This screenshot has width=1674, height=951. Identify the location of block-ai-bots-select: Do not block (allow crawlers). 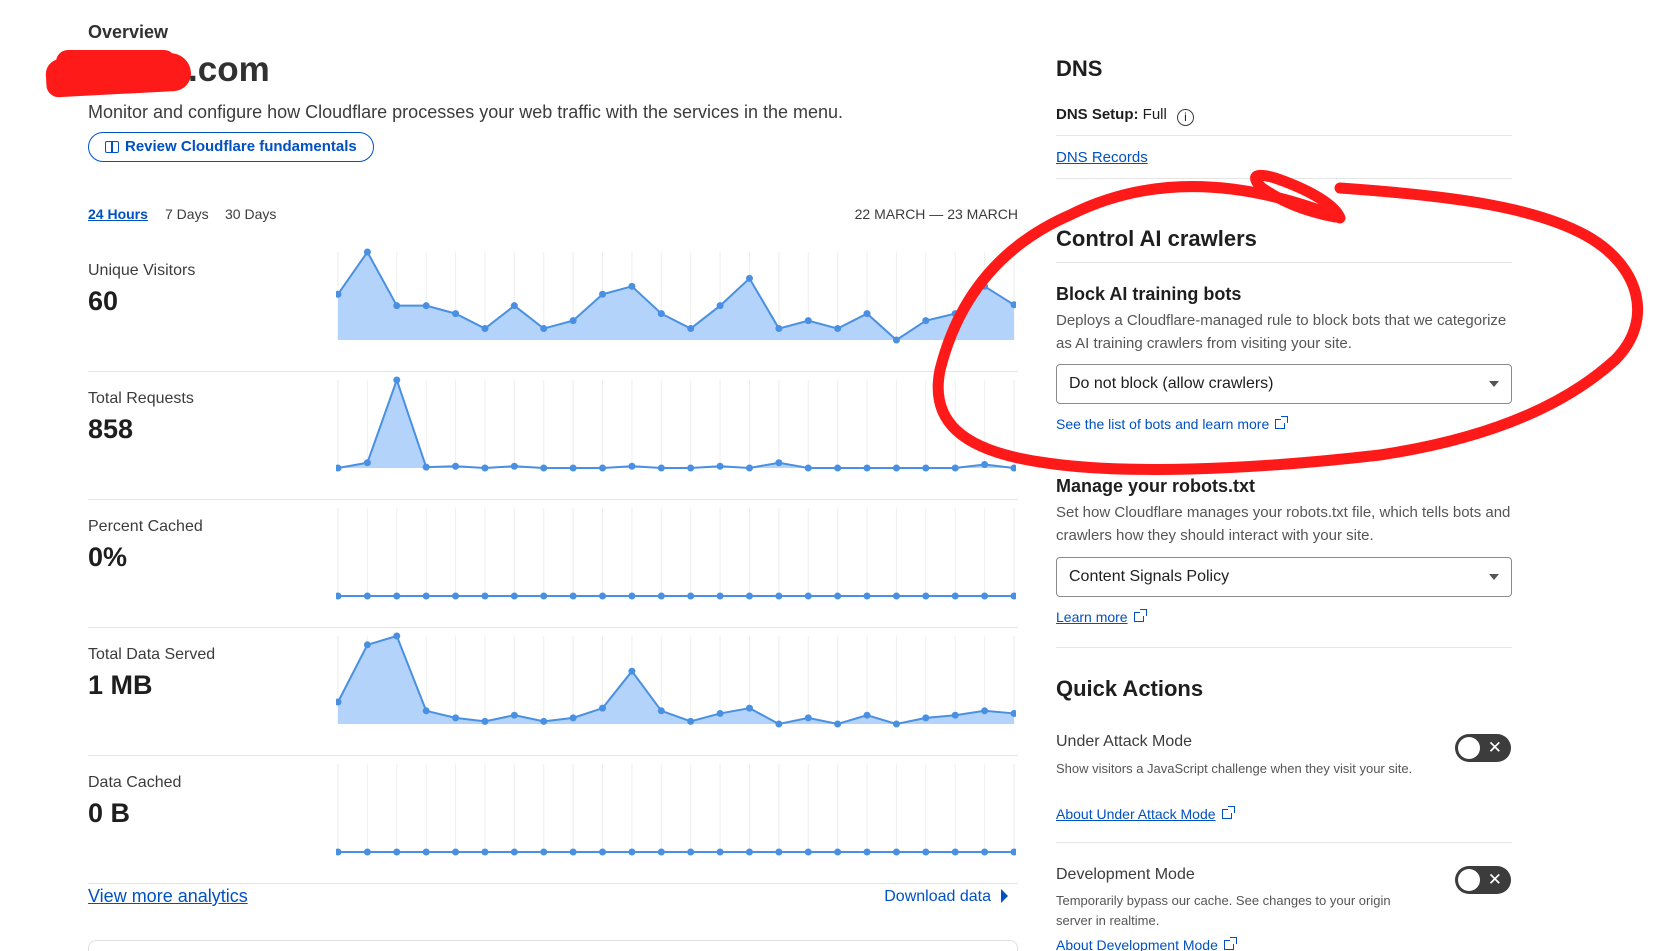
(1284, 384).